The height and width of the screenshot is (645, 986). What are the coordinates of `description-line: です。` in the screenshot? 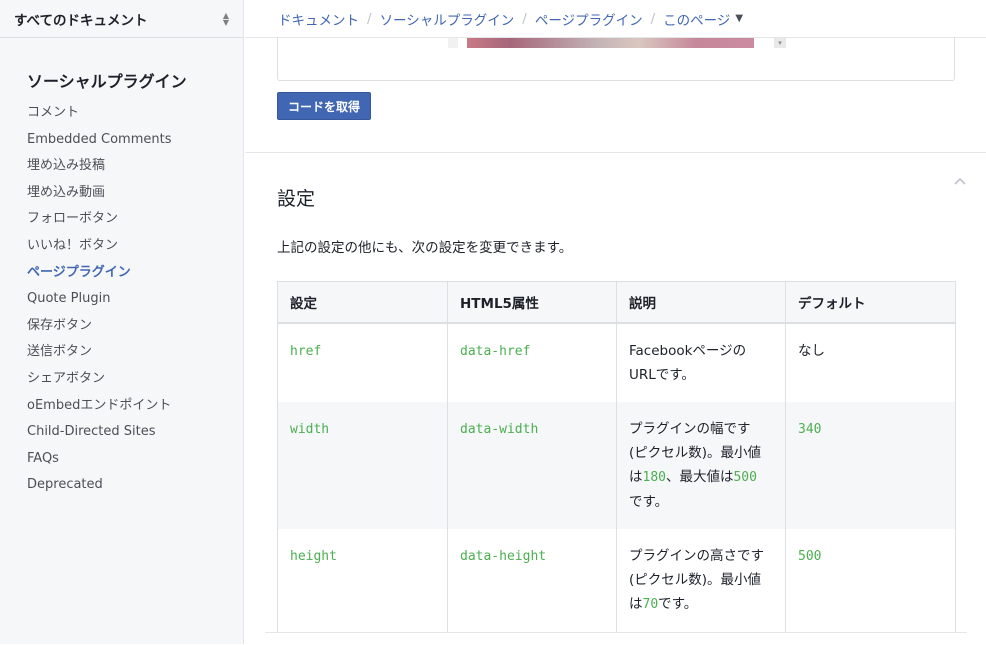 It's located at (649, 502).